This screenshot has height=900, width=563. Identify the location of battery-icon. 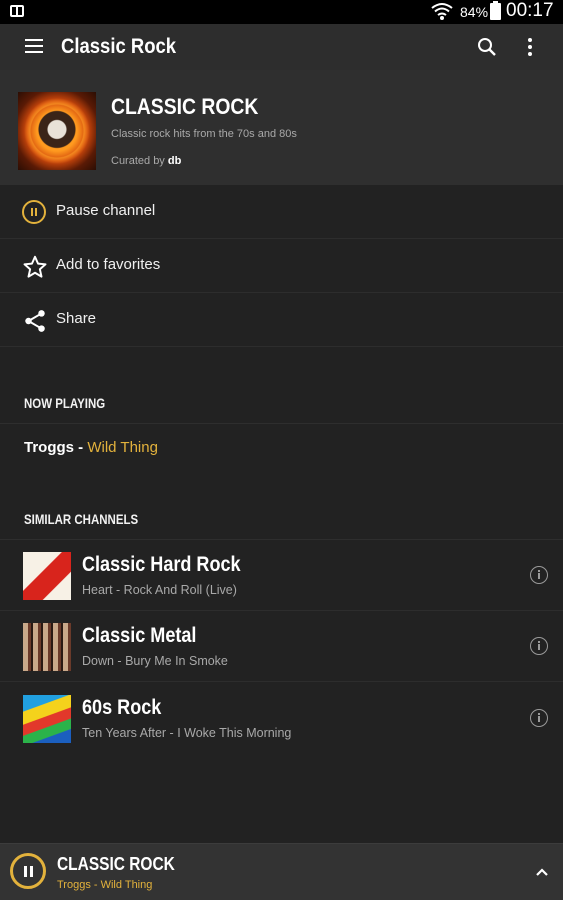
(495, 10).